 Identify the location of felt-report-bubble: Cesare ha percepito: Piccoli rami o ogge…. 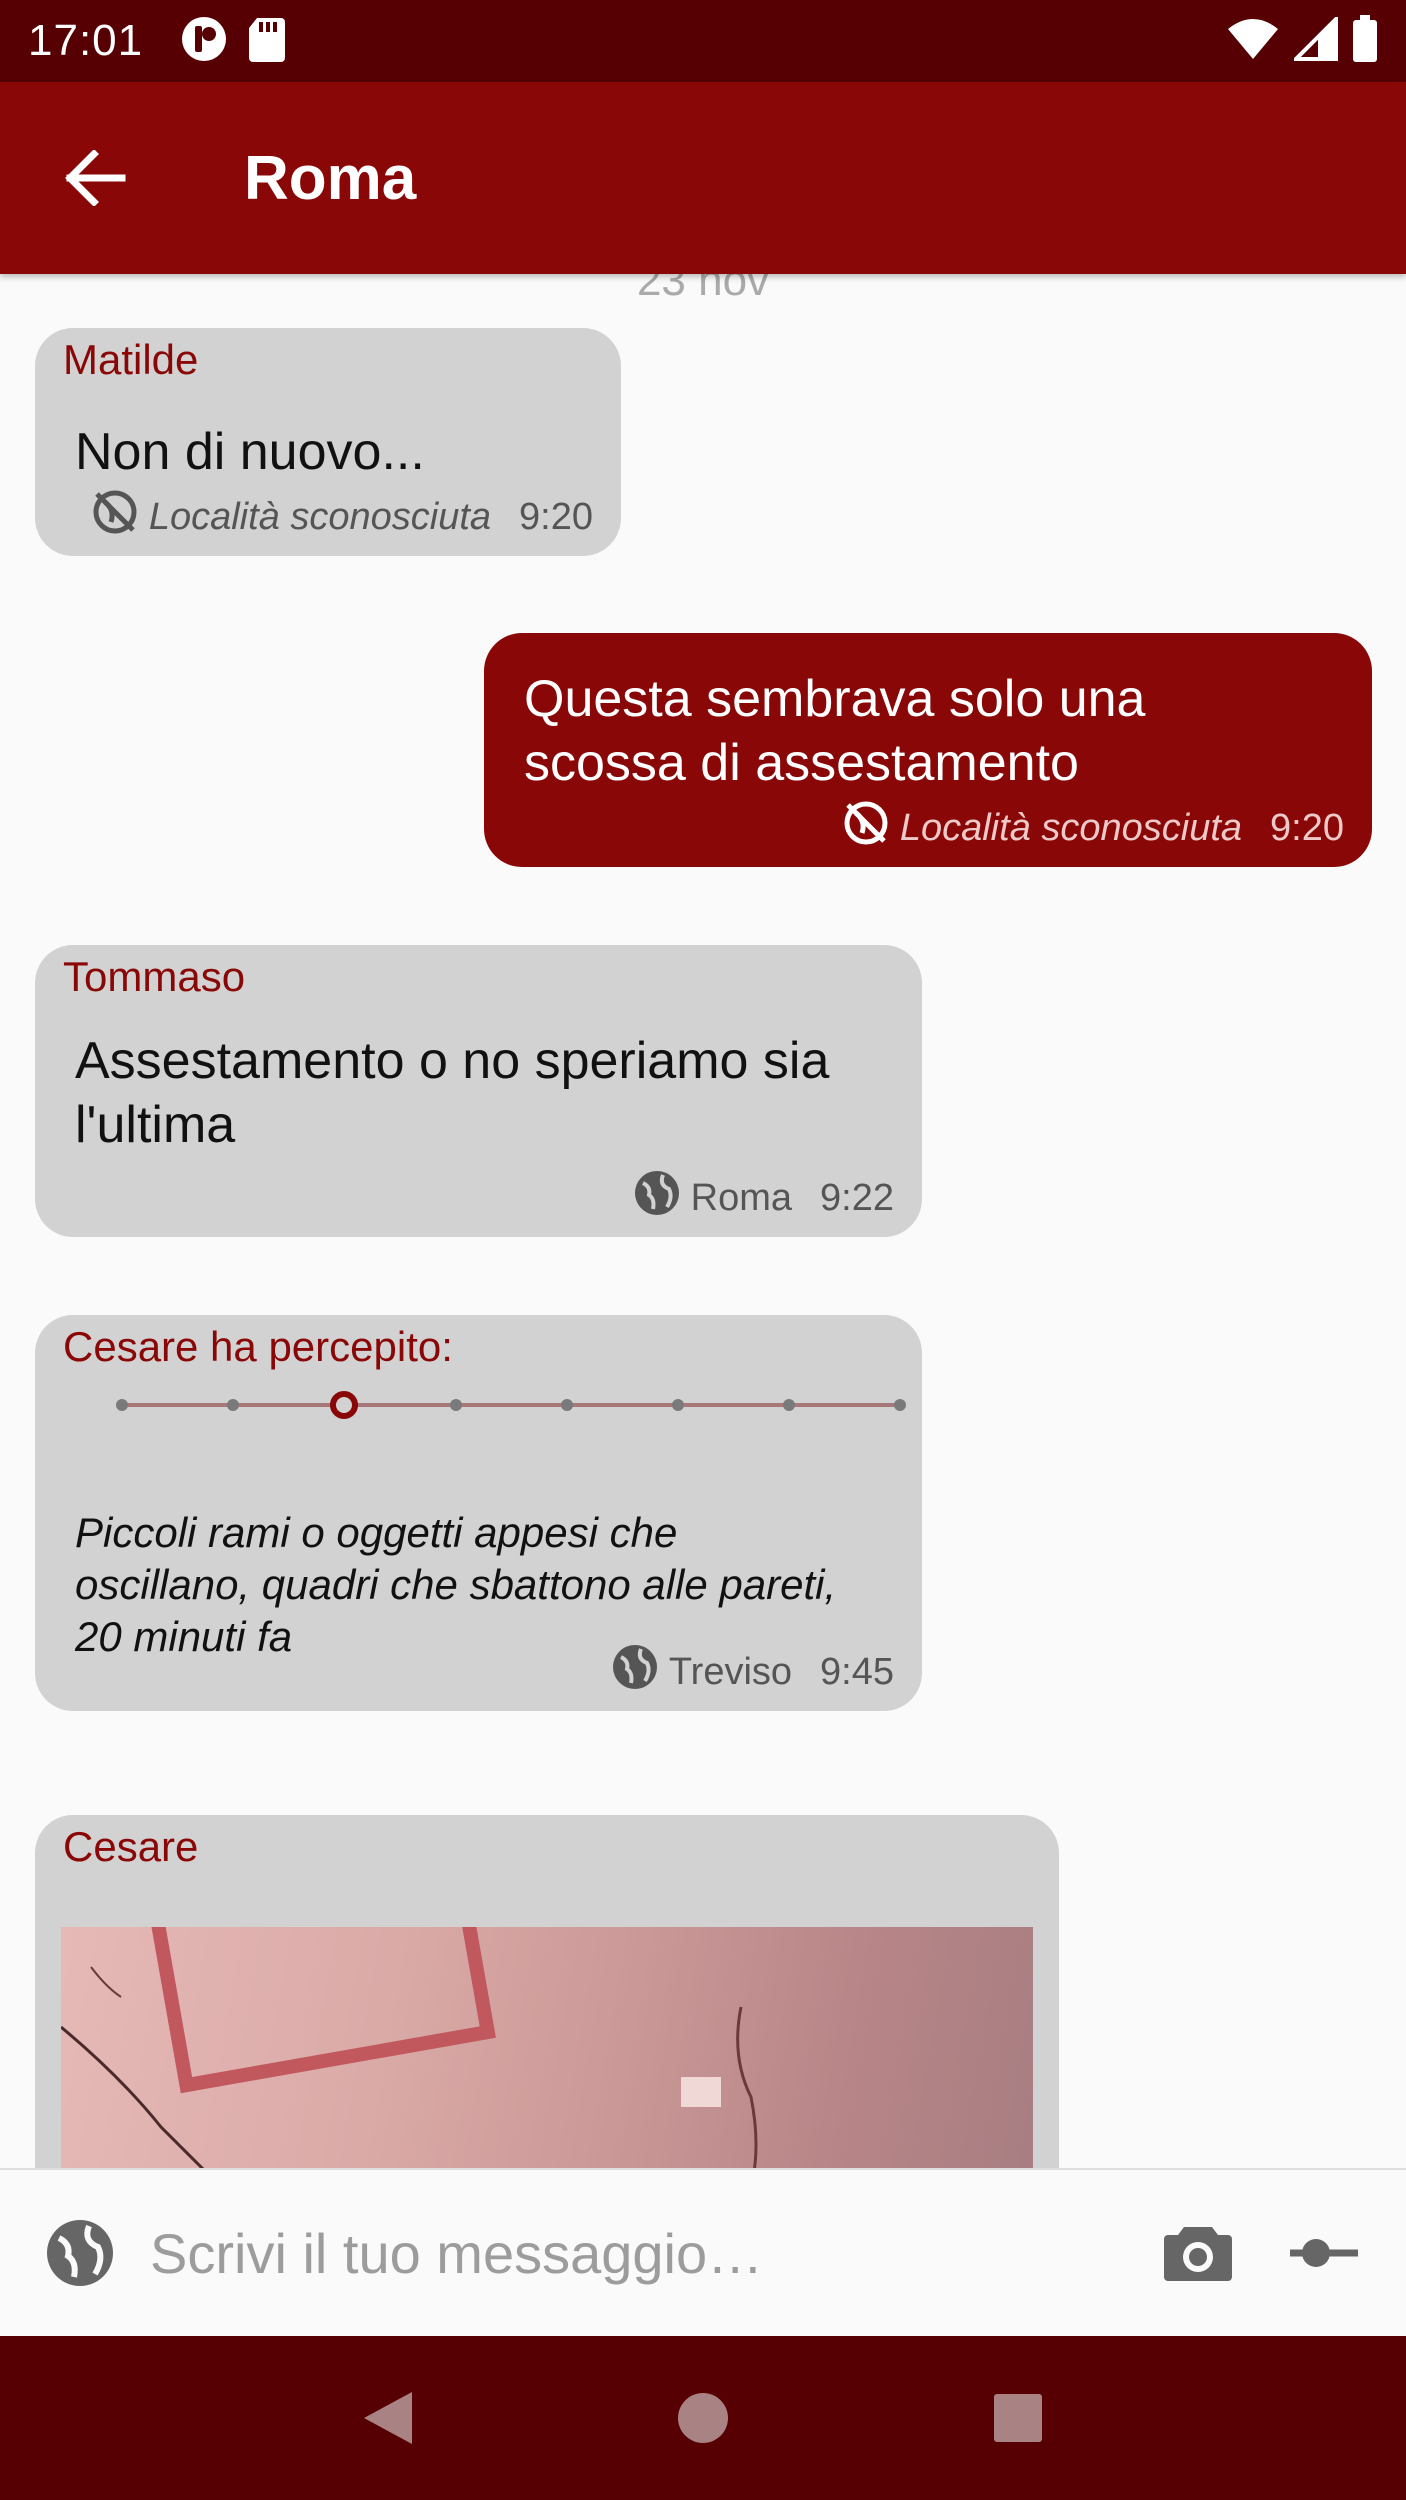
(478, 1513).